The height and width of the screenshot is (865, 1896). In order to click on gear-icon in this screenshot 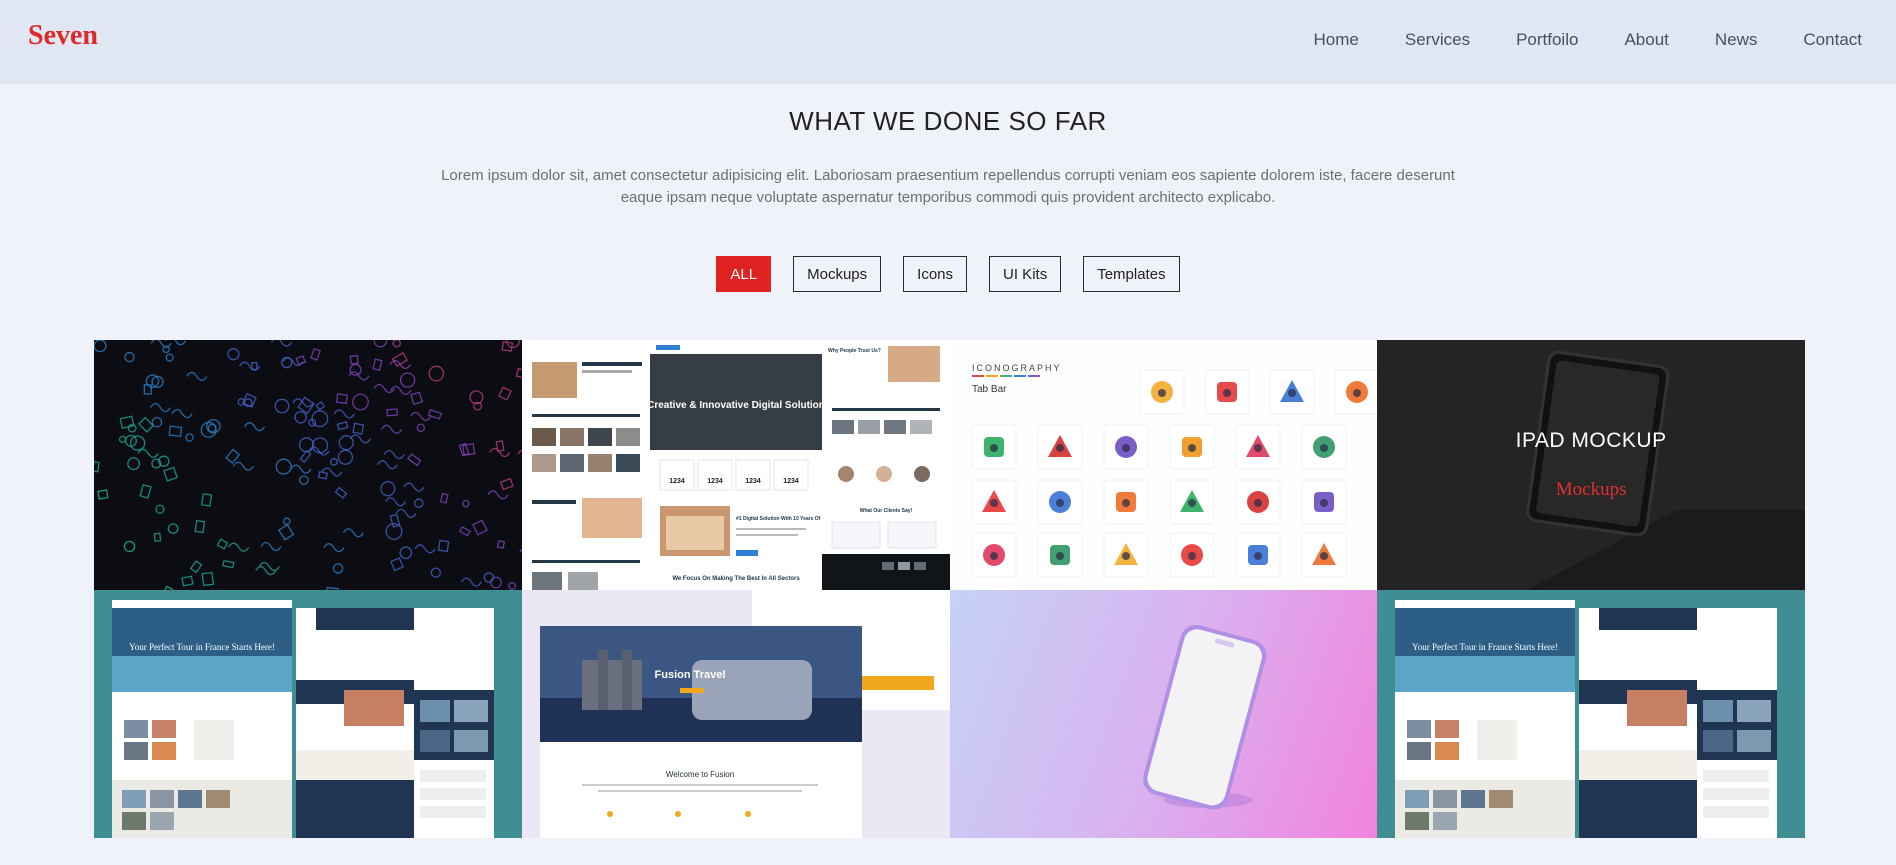, I will do `click(1323, 502)`.